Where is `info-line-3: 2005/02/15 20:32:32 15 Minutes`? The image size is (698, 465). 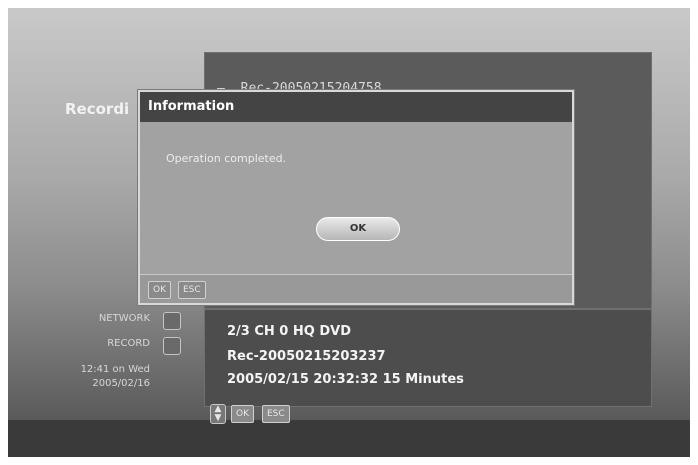 info-line-3: 2005/02/15 20:32:32 15 Minutes is located at coordinates (345, 379).